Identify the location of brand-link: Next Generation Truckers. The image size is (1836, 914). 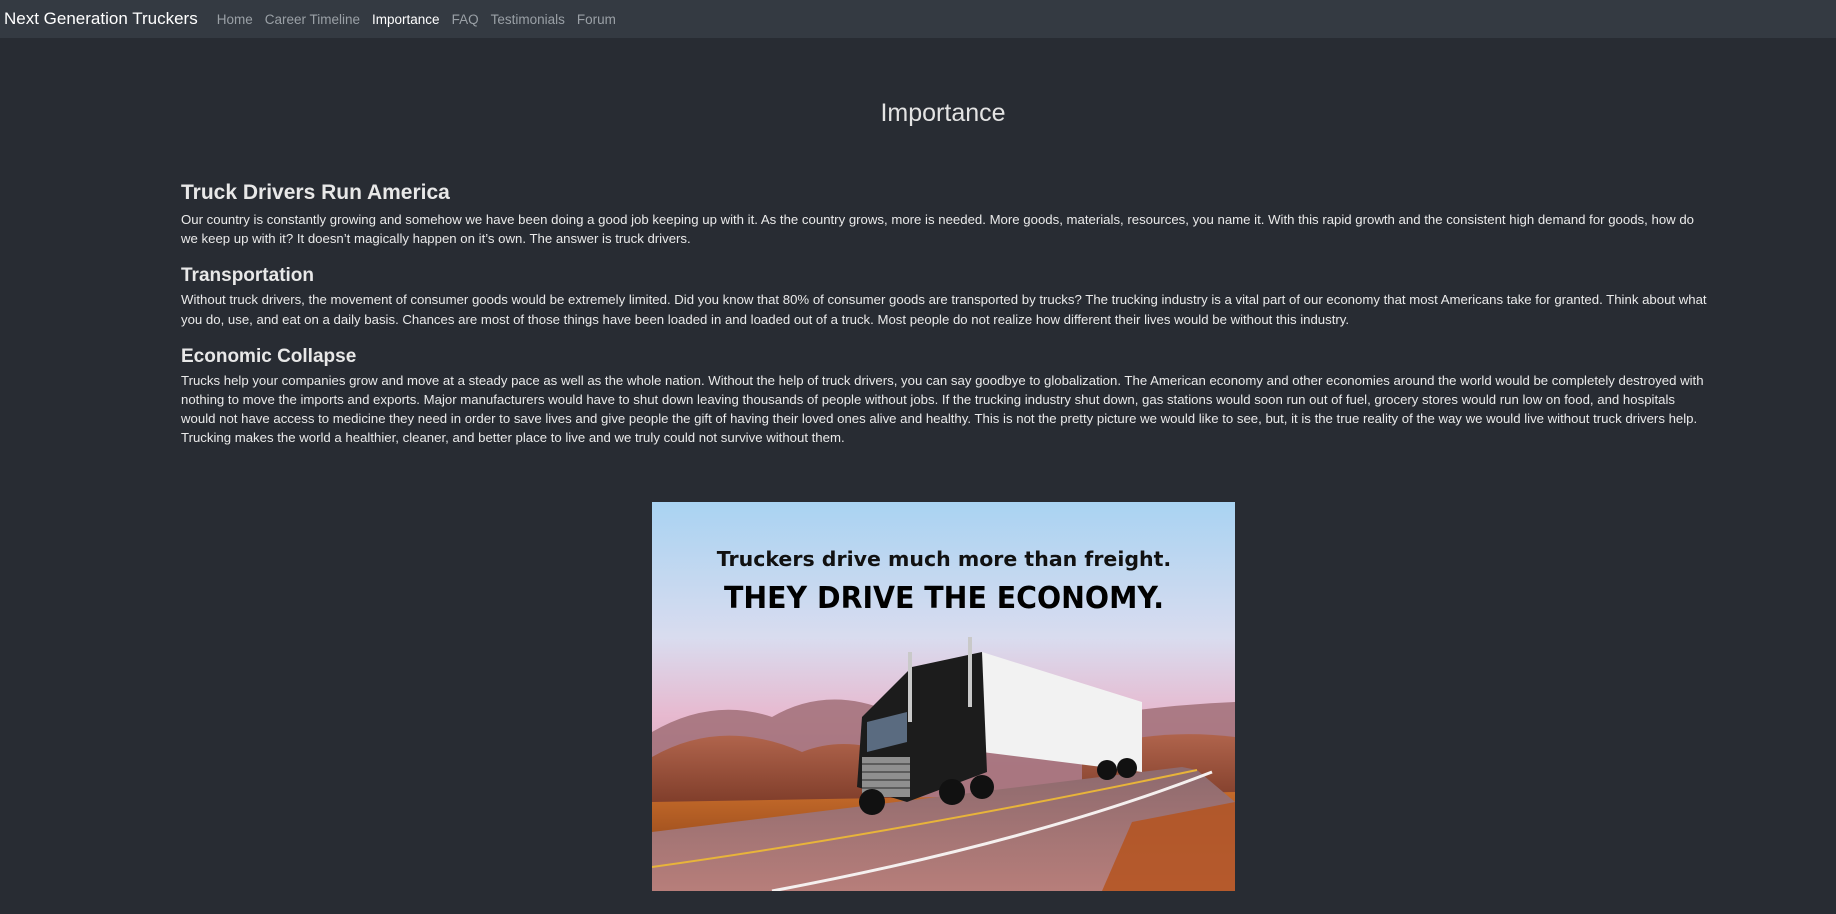
(101, 19).